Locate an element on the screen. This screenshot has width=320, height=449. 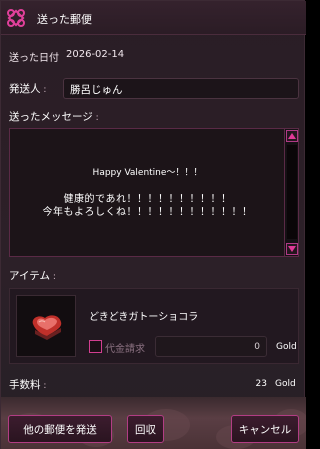
send-other-mail-button: 他の郵便を発送 is located at coordinates (60, 429).